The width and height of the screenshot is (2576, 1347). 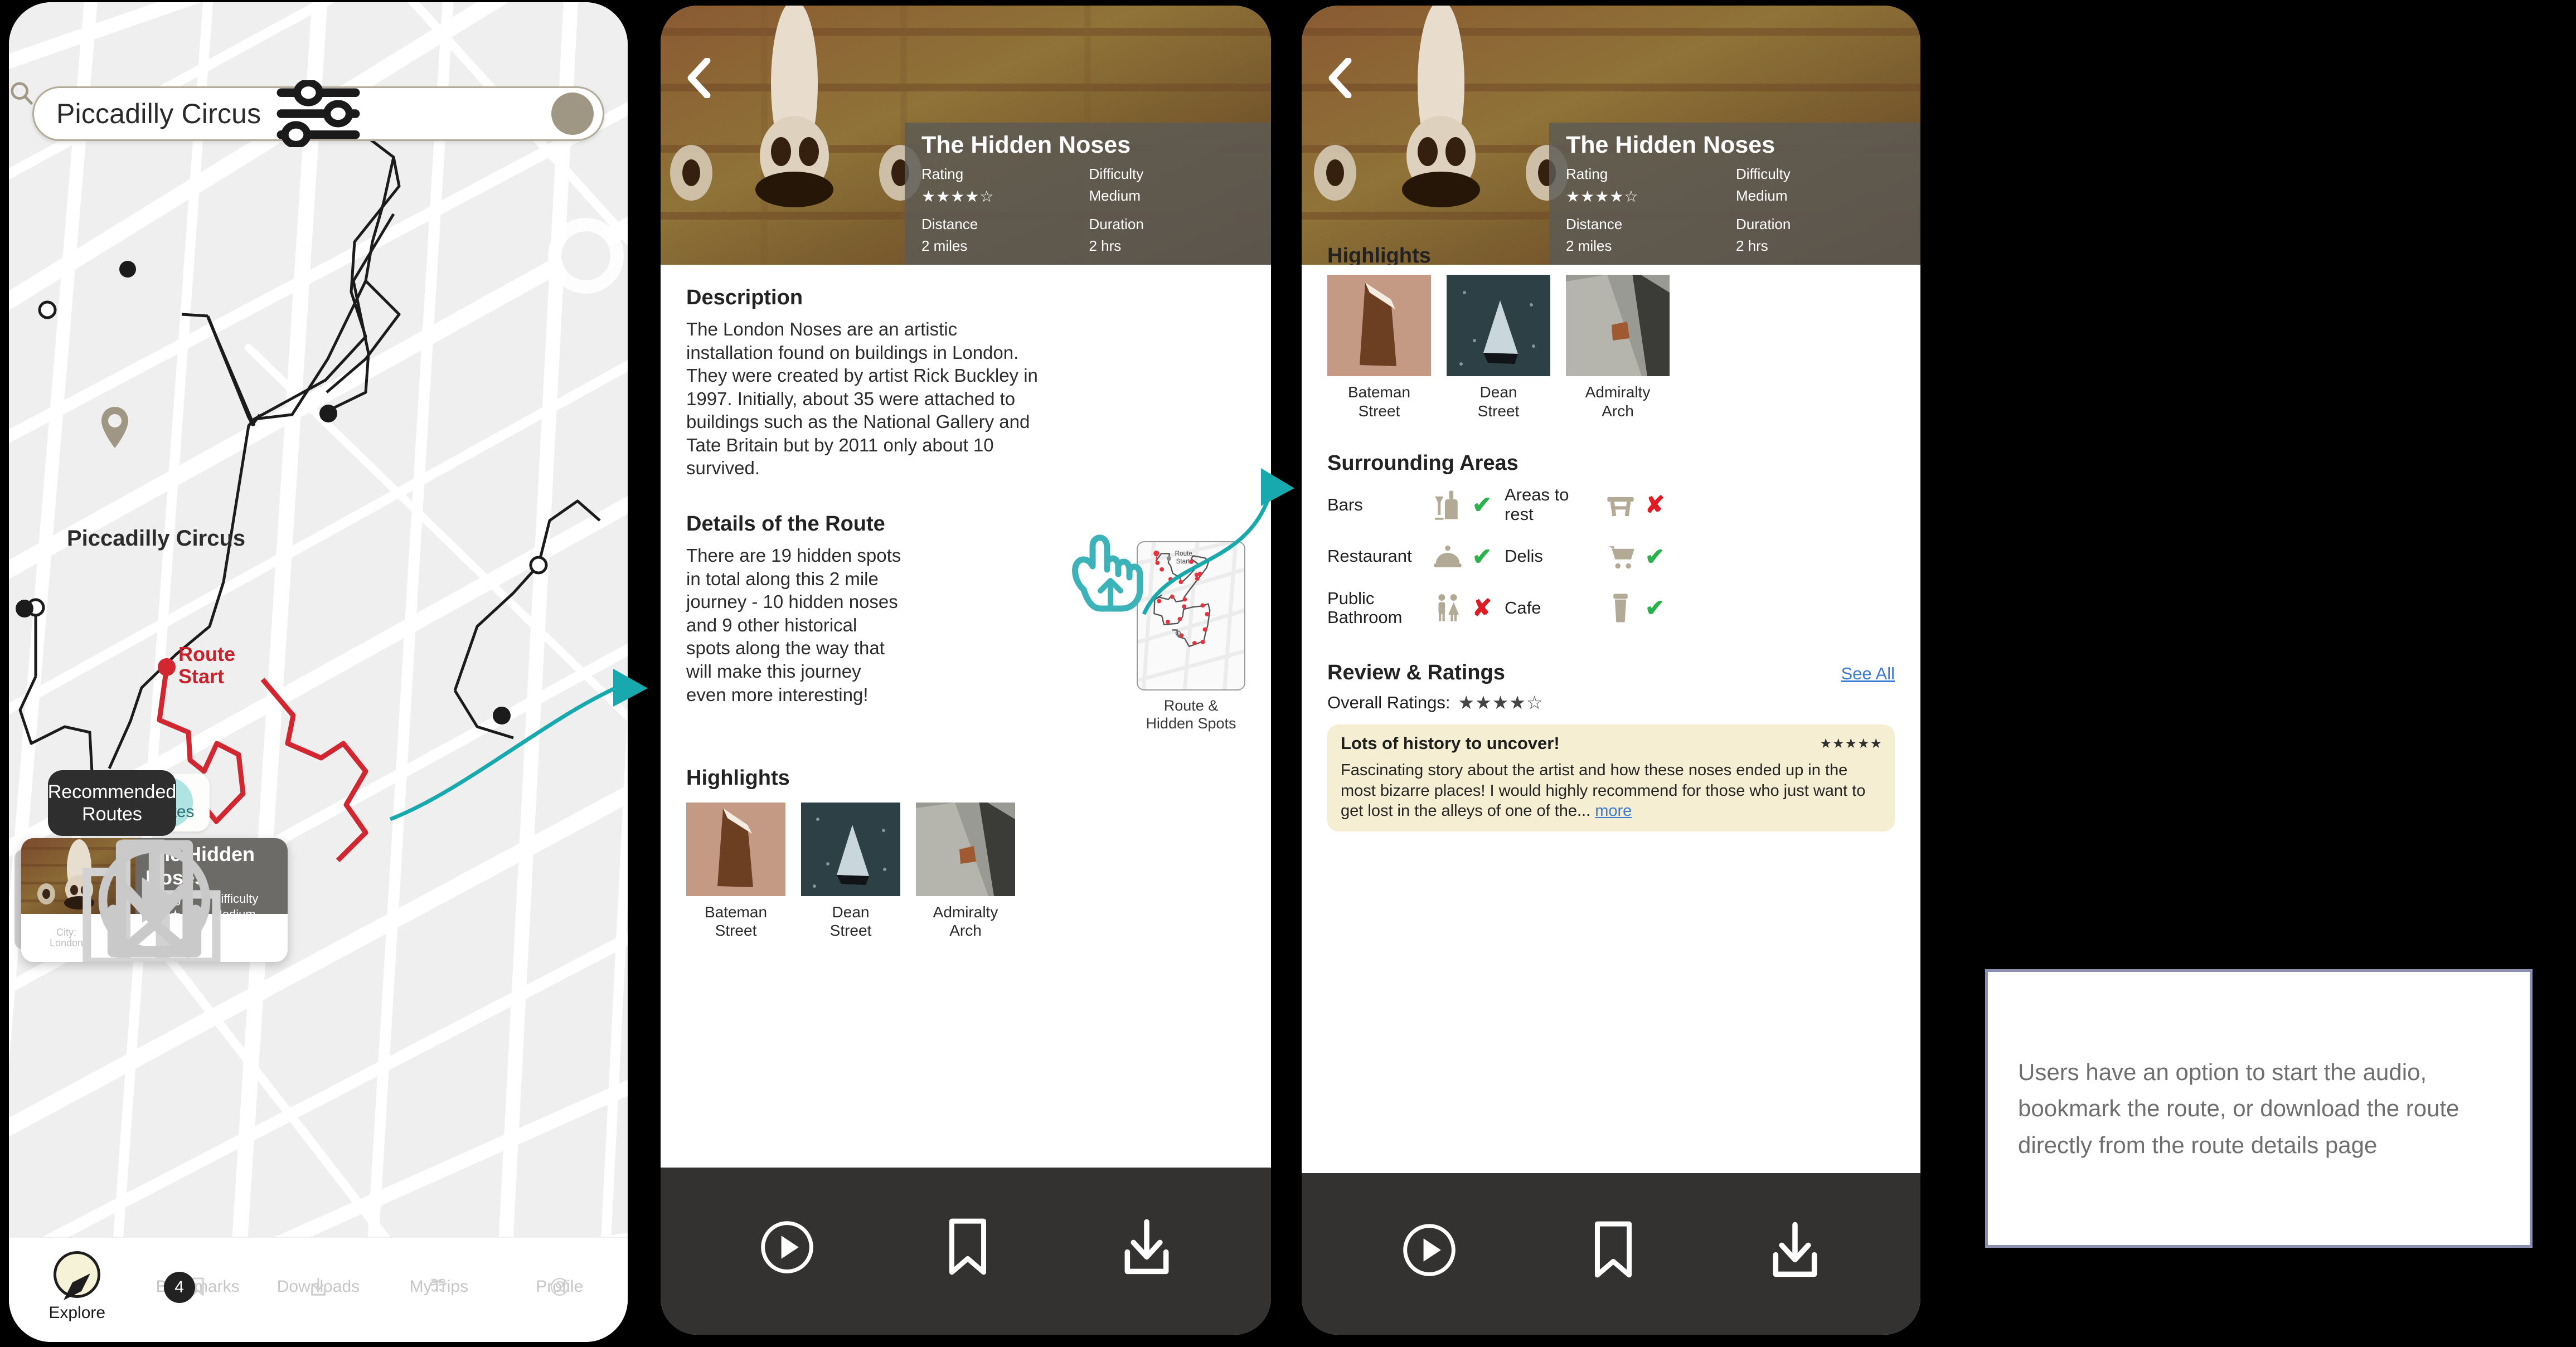 What do you see at coordinates (1450, 743) in the screenshot?
I see `review-title: Lots of history to uncover!` at bounding box center [1450, 743].